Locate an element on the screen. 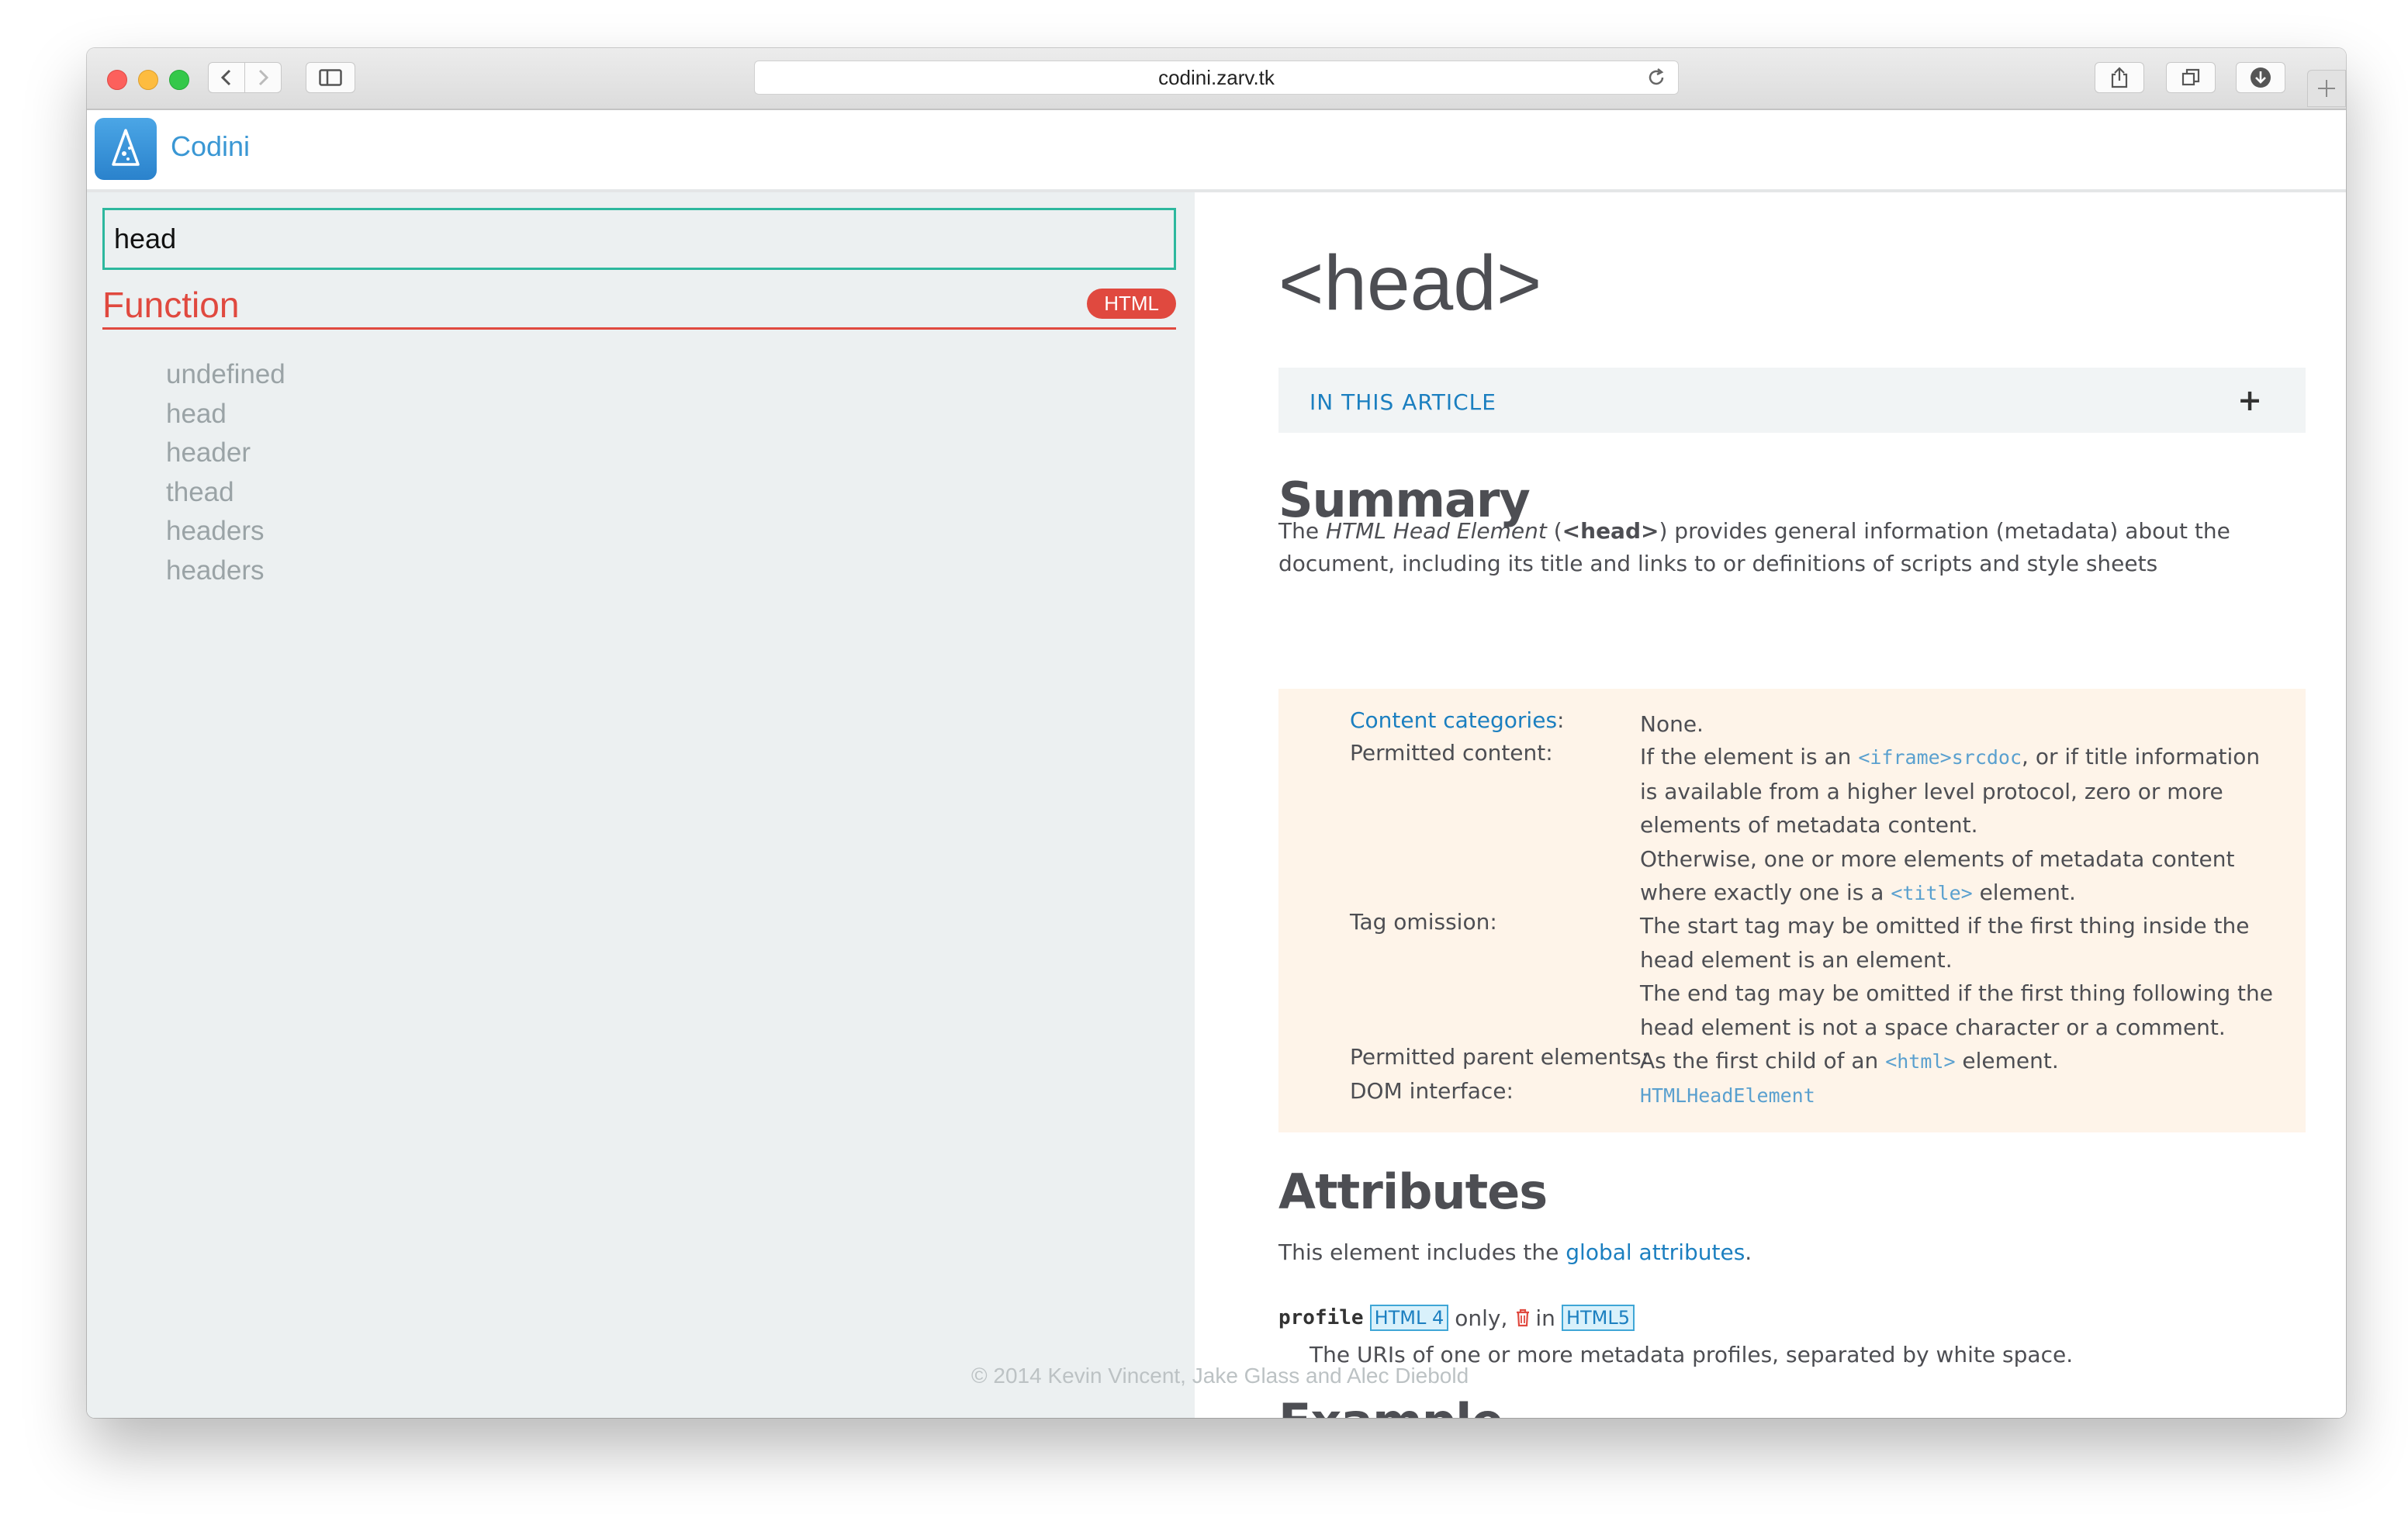 The width and height of the screenshot is (2408, 1528). category-header: Function HTML is located at coordinates (639, 307).